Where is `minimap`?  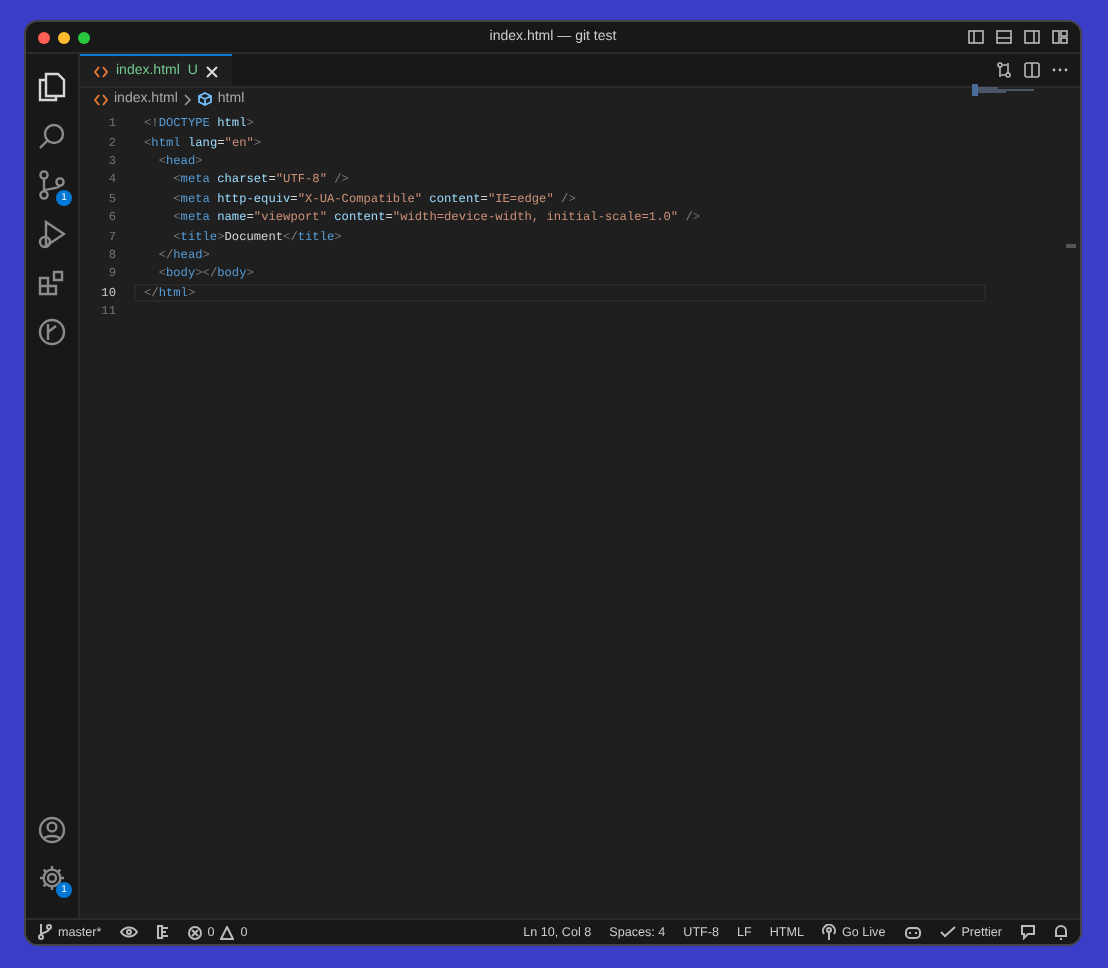 minimap is located at coordinates (1004, 90).